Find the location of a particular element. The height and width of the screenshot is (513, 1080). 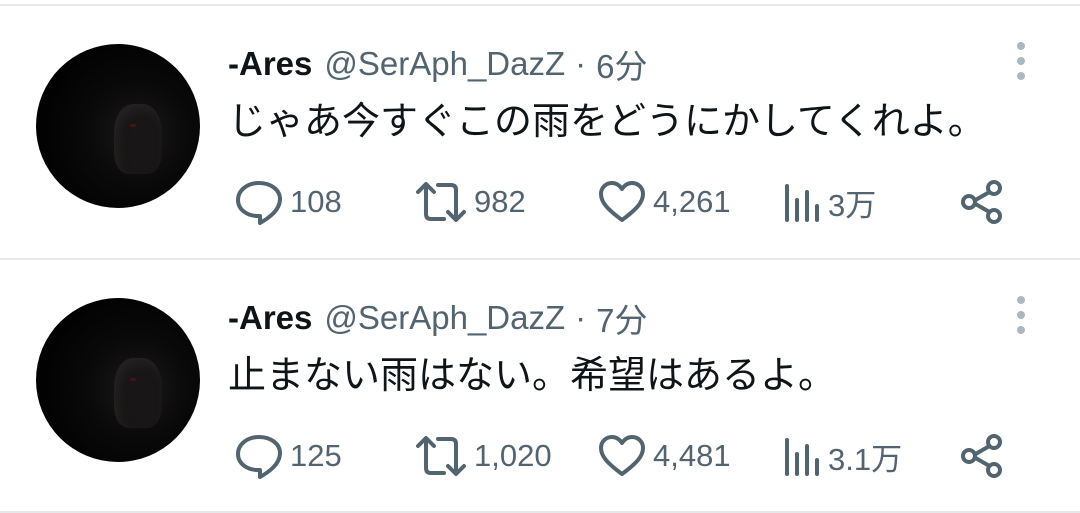

tweet-header: -Ares @SerAph_DazZ · 7分 is located at coordinates (438, 318).